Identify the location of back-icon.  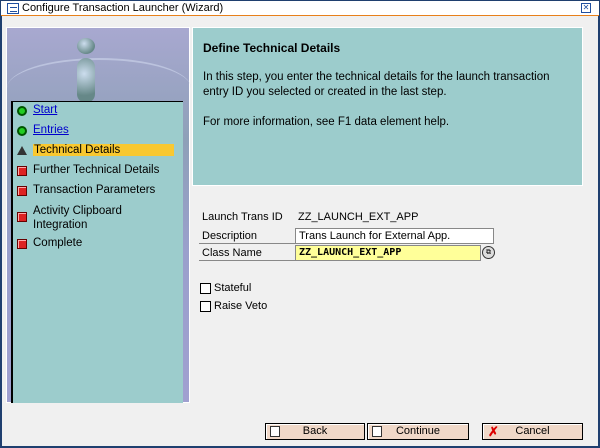
(275, 431).